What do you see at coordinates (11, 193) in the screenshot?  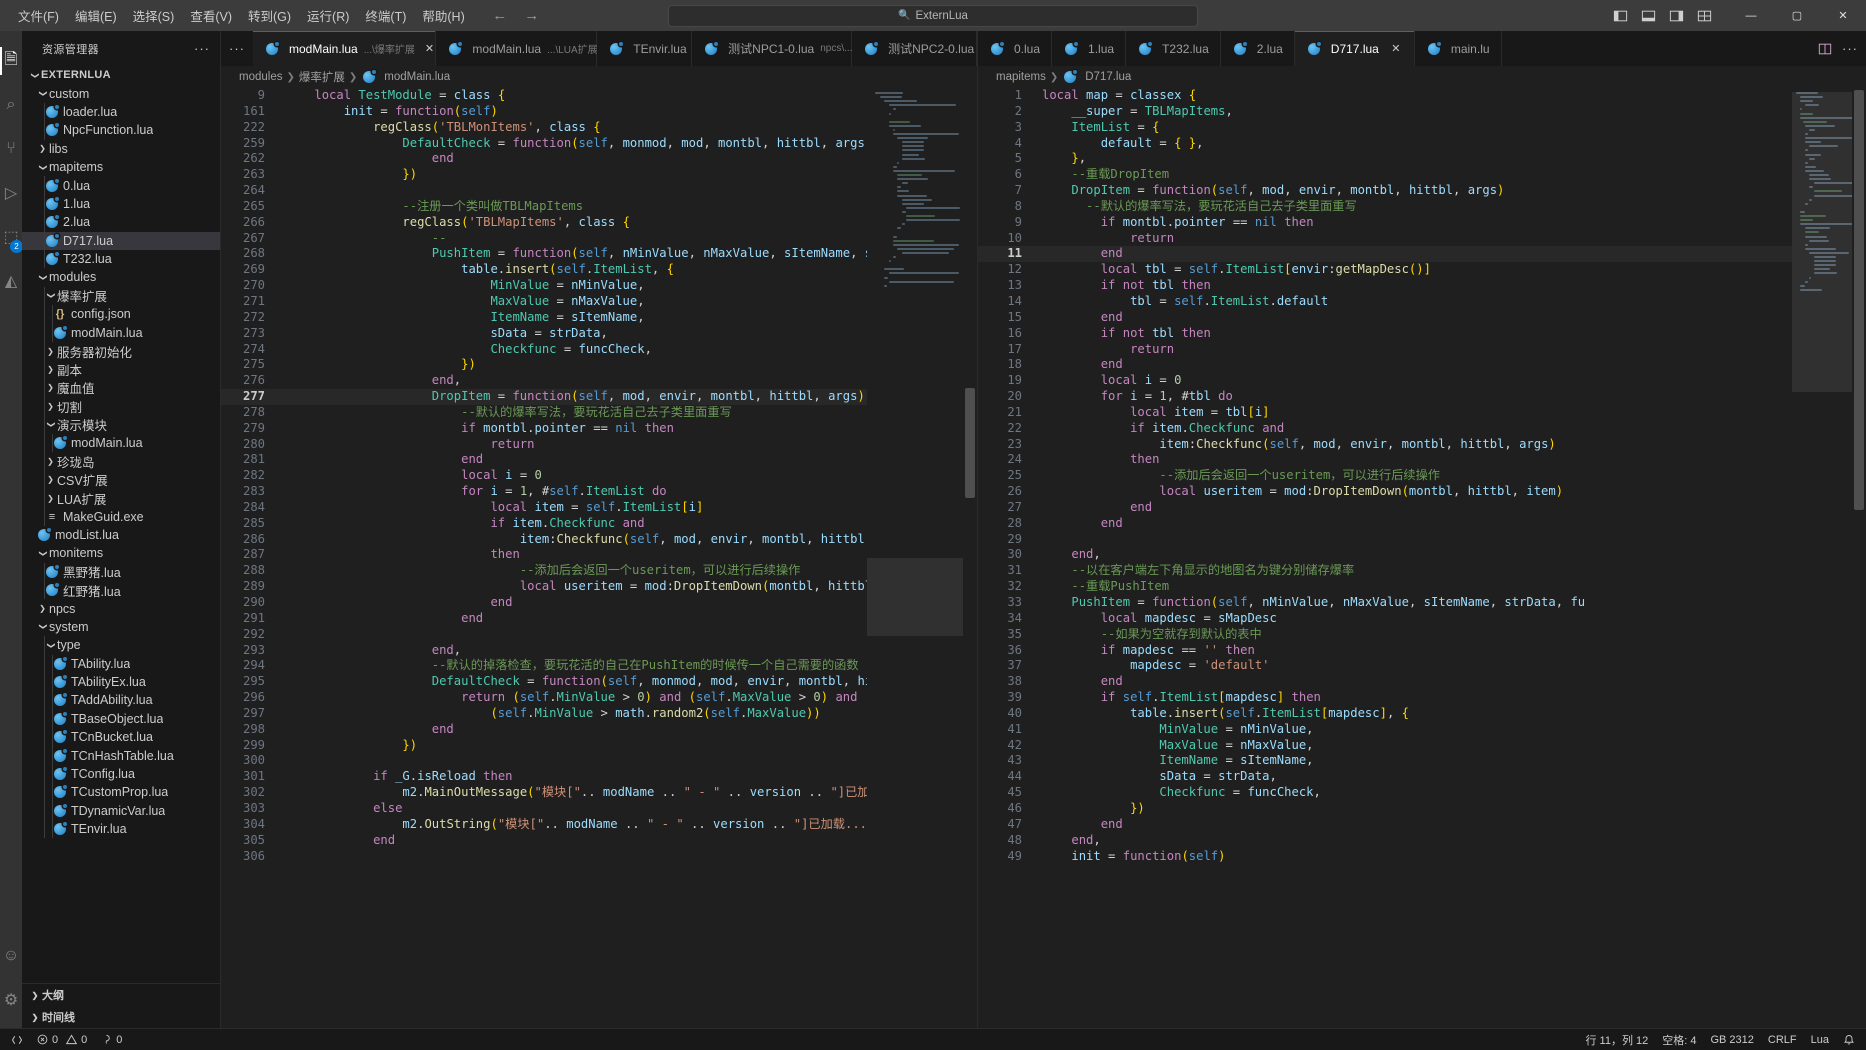 I see `run-and-debug-icon: ▷` at bounding box center [11, 193].